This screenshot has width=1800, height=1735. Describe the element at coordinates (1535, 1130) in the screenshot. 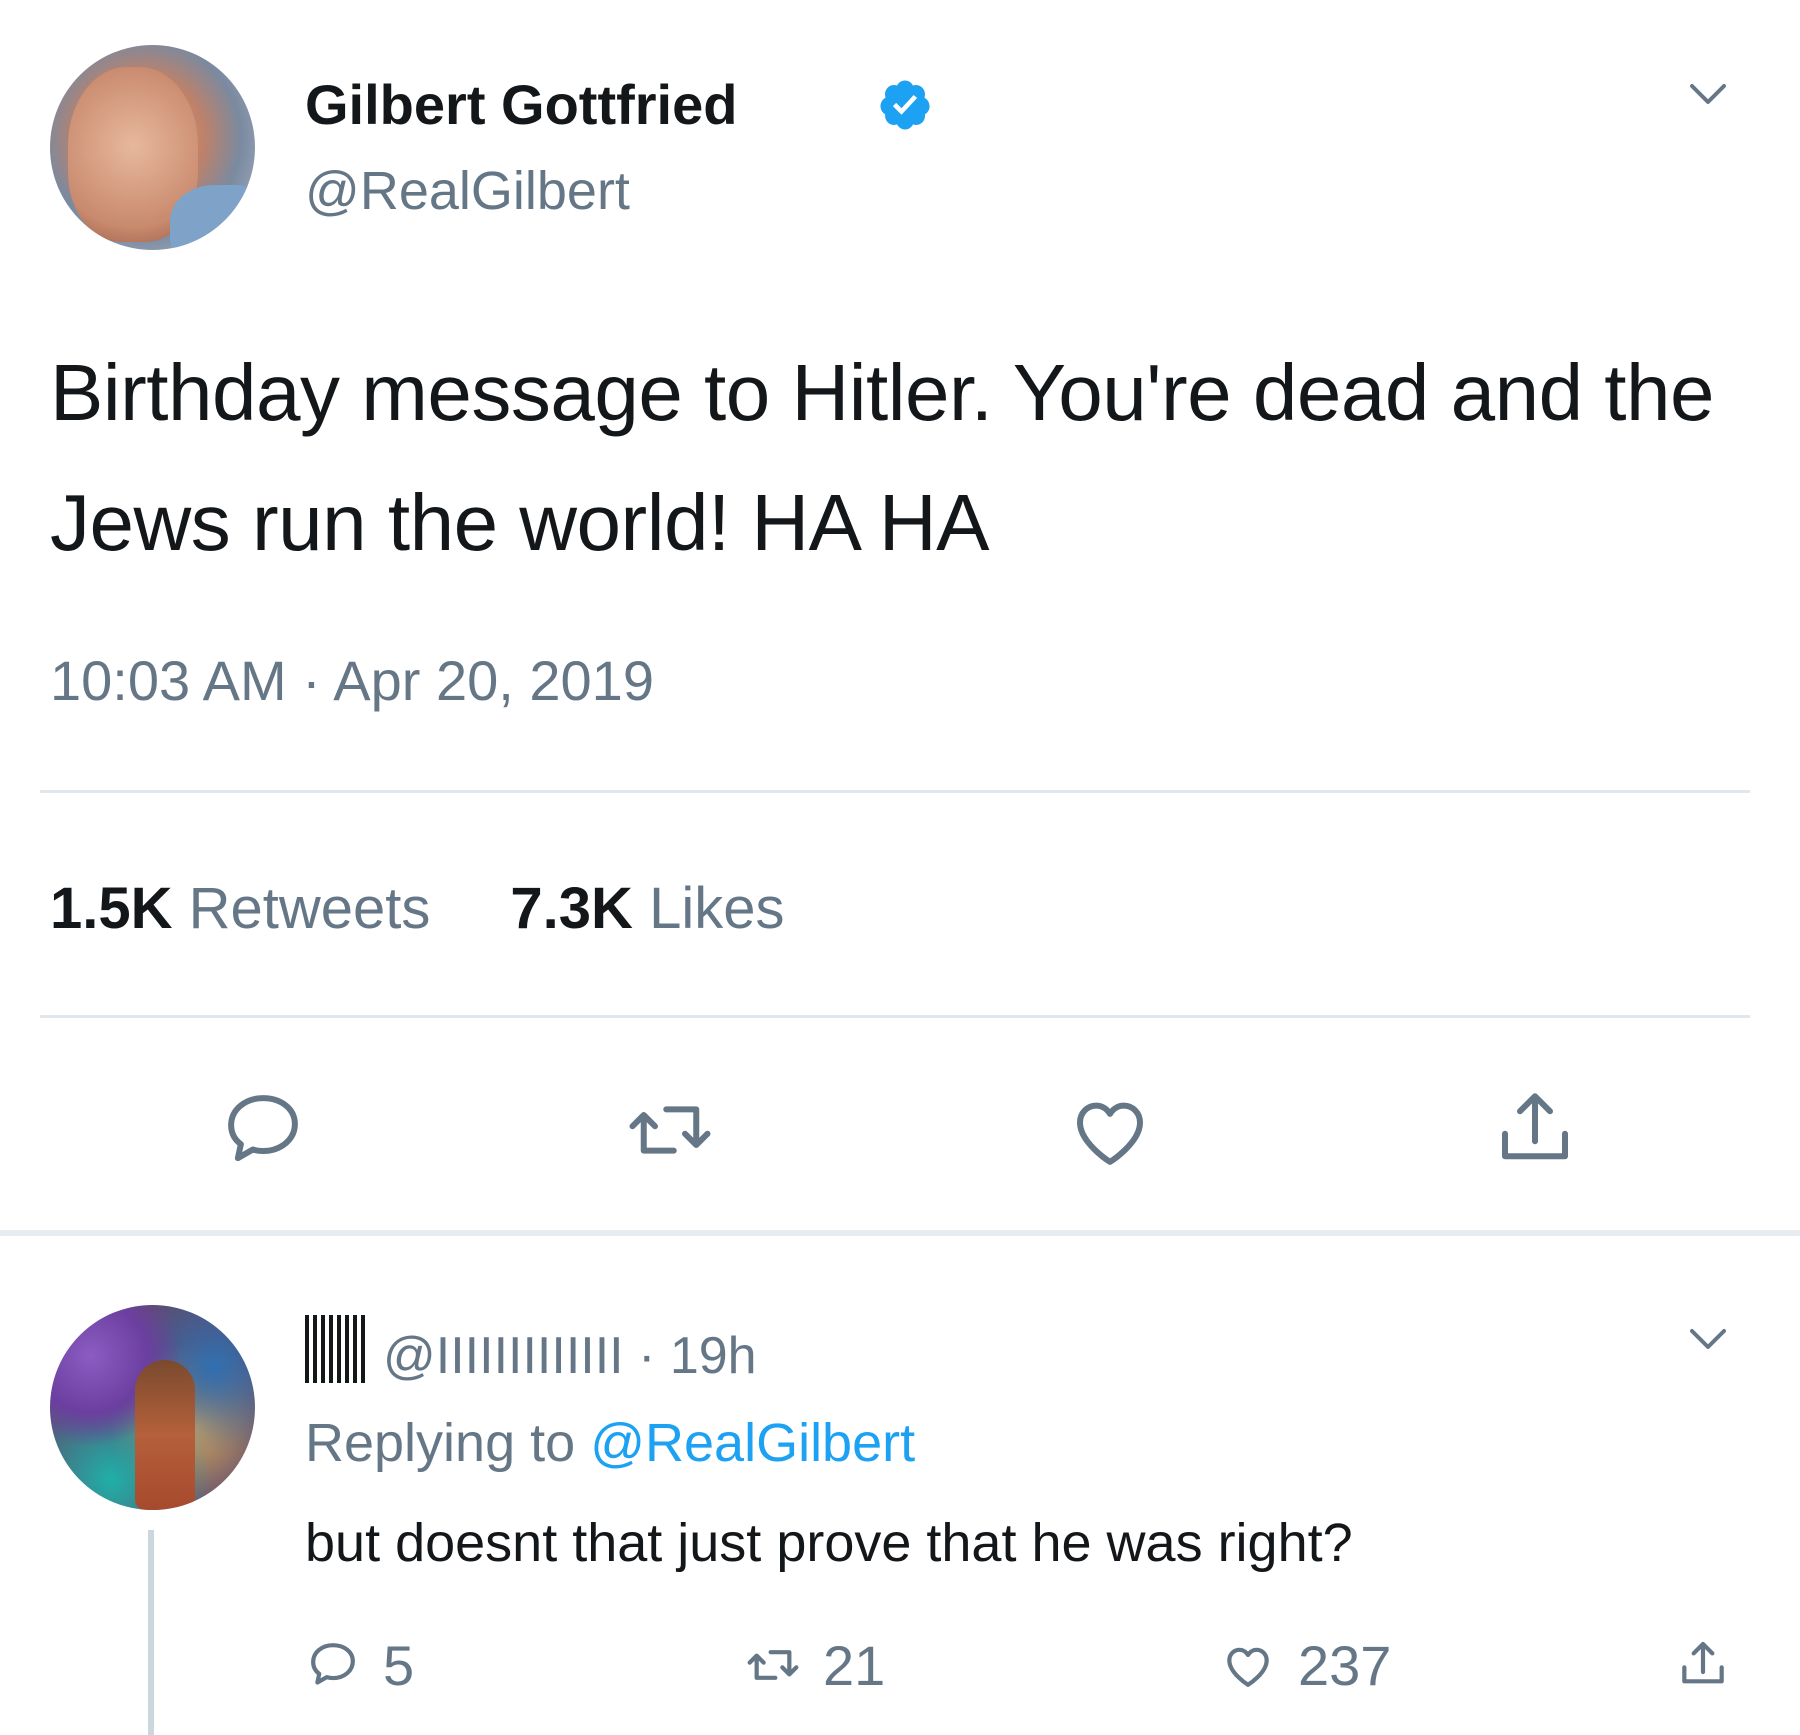

I see `share-icon` at that location.